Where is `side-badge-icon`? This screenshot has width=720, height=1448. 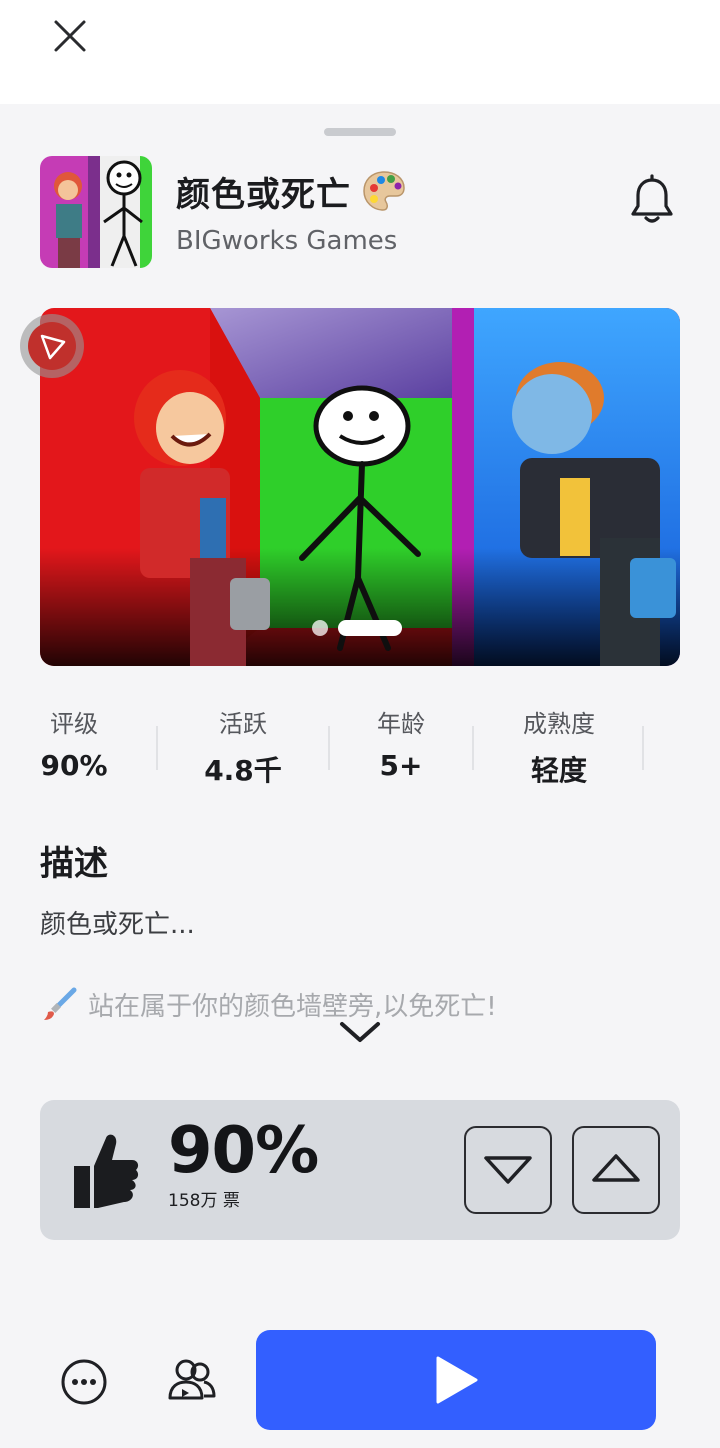 side-badge-icon is located at coordinates (52, 346).